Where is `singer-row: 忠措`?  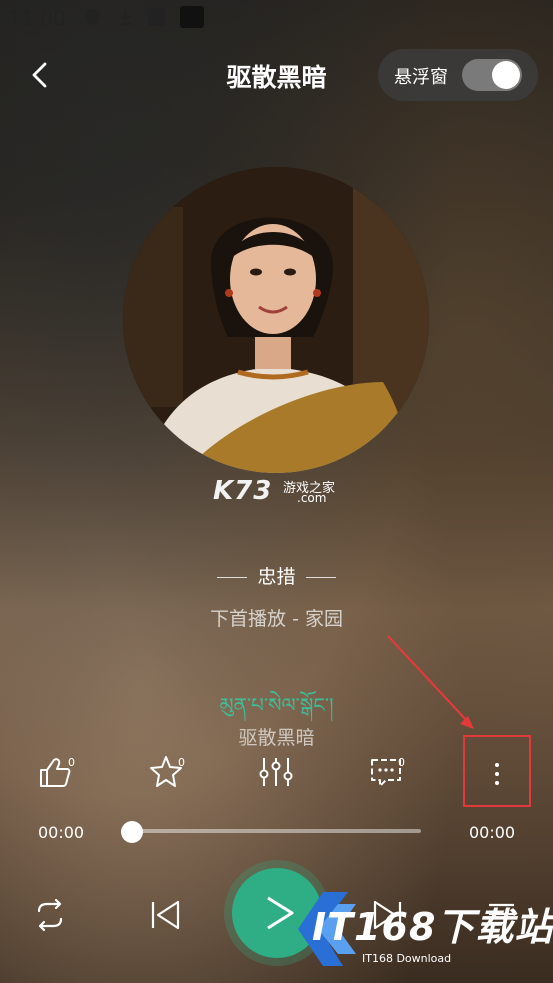 singer-row: 忠措 is located at coordinates (276, 575).